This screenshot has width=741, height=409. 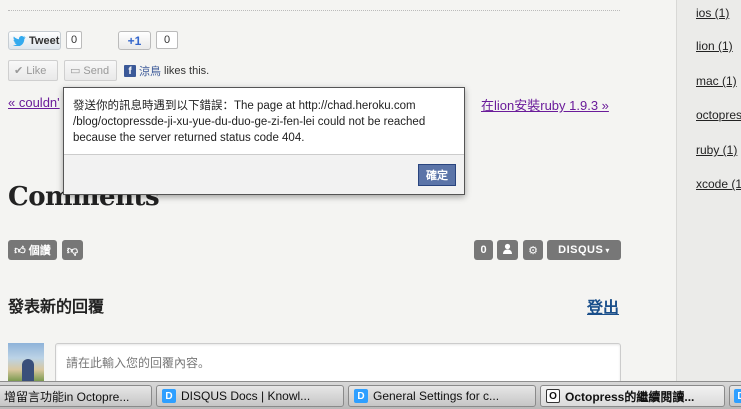 What do you see at coordinates (314, 10) in the screenshot?
I see `divider` at bounding box center [314, 10].